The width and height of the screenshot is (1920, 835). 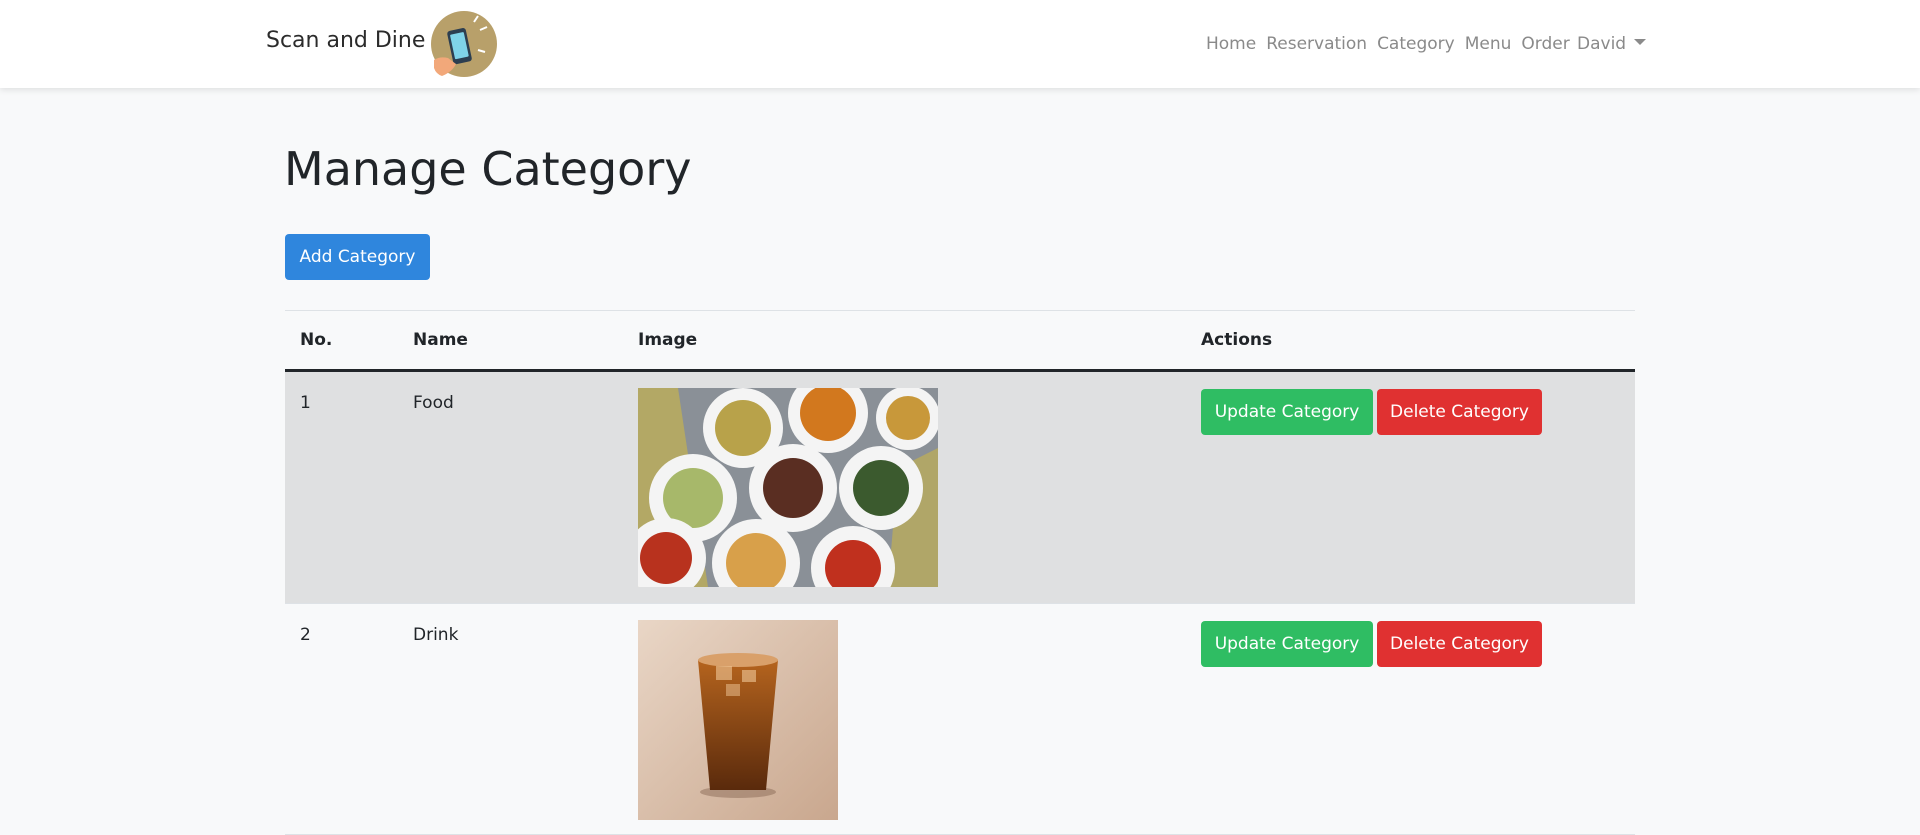 I want to click on page-title: Manage Category, so click(x=488, y=169).